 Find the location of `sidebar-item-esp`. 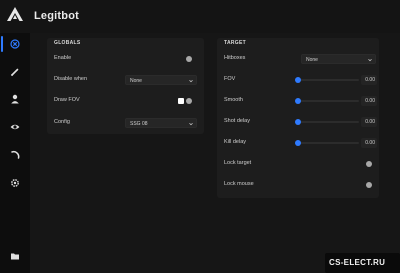

sidebar-item-esp is located at coordinates (15, 127).